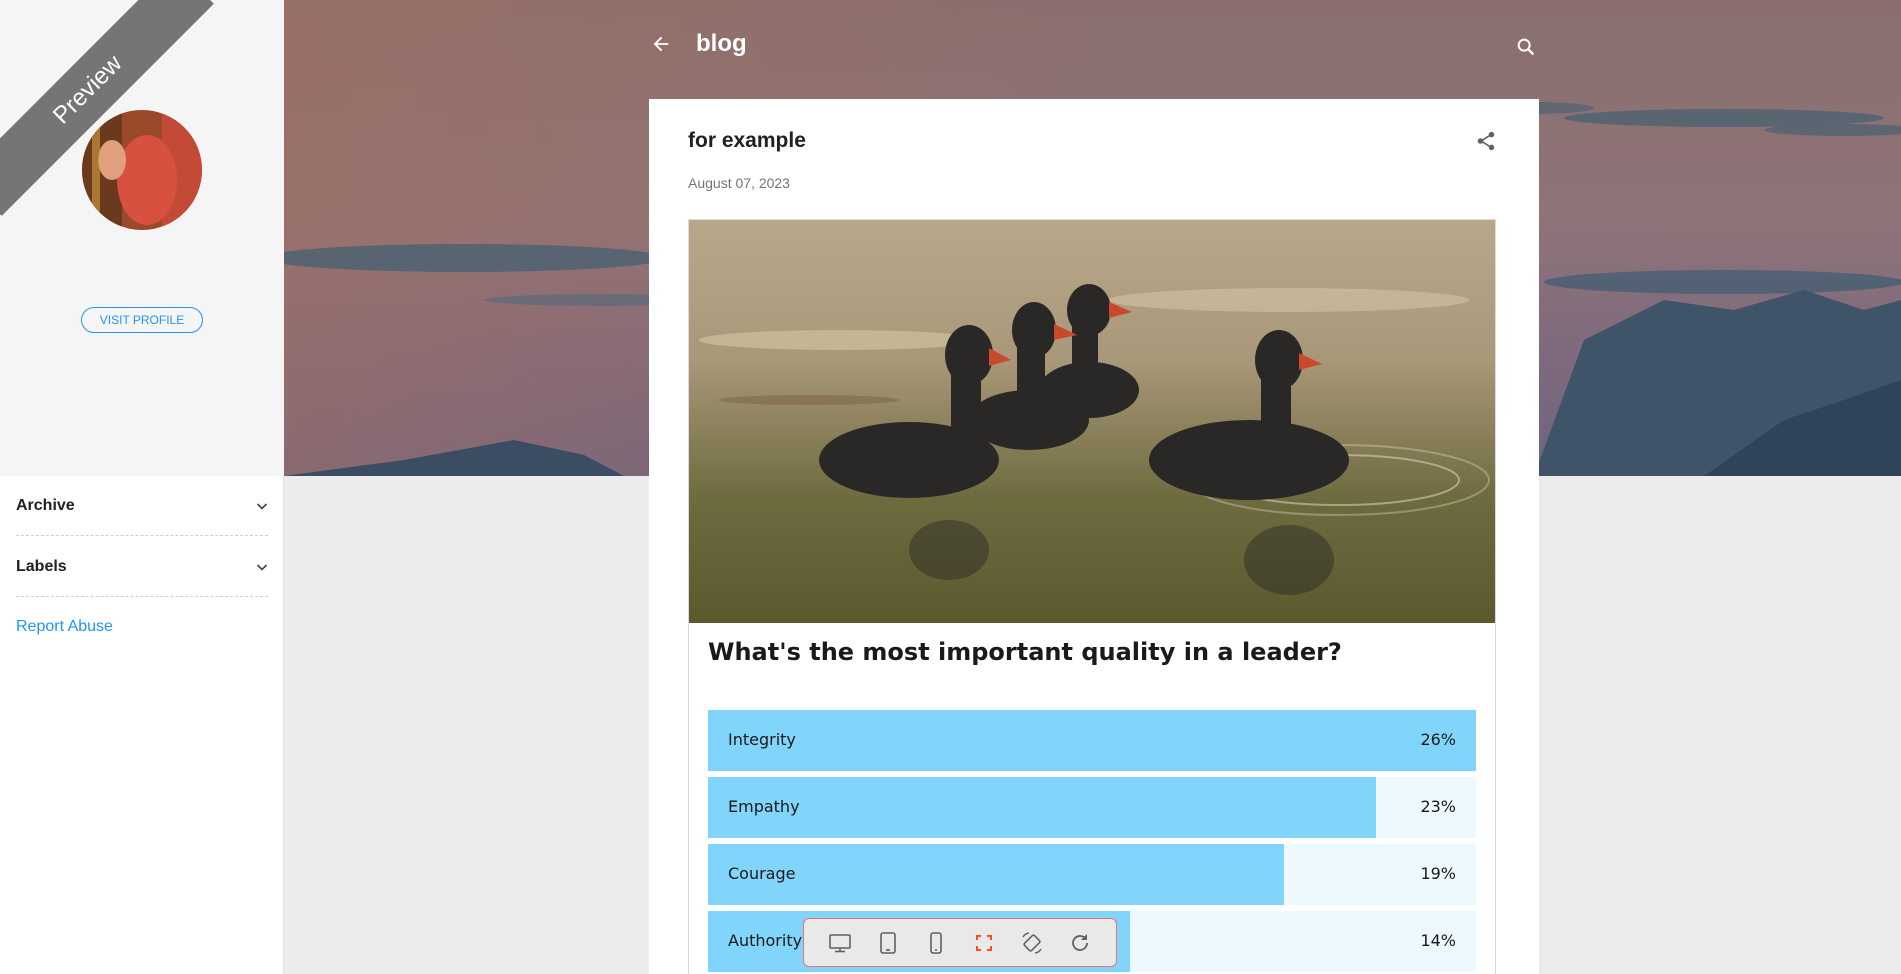  I want to click on tablet-icon, so click(888, 943).